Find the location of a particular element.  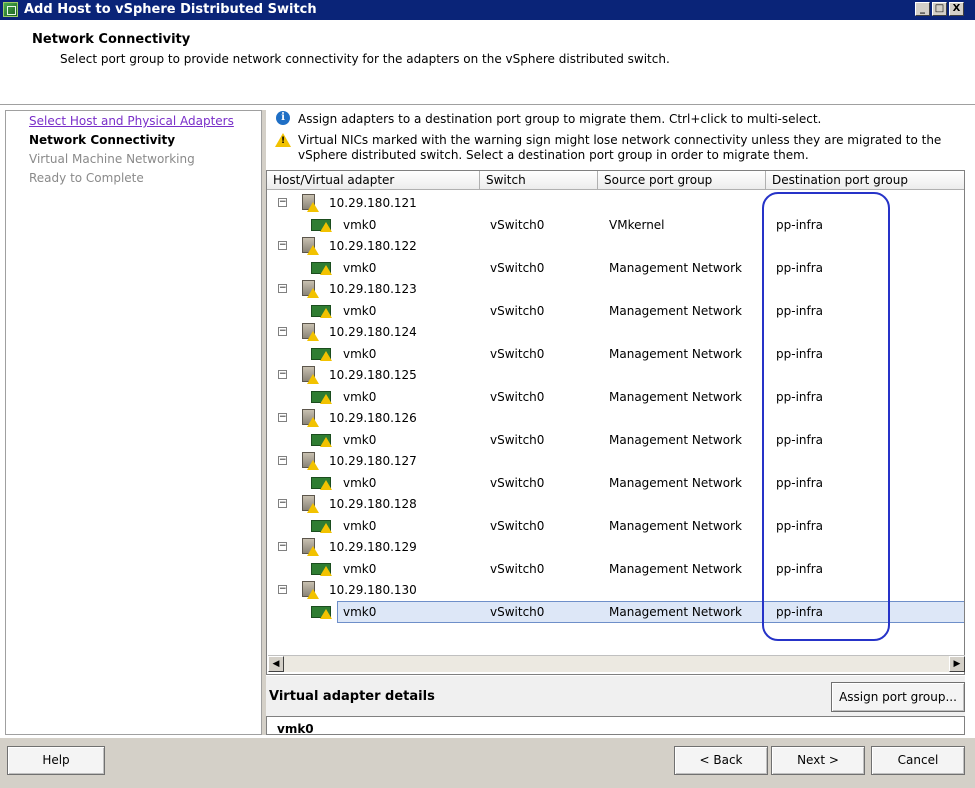

details-adapter-name: vmk0 is located at coordinates (295, 728).